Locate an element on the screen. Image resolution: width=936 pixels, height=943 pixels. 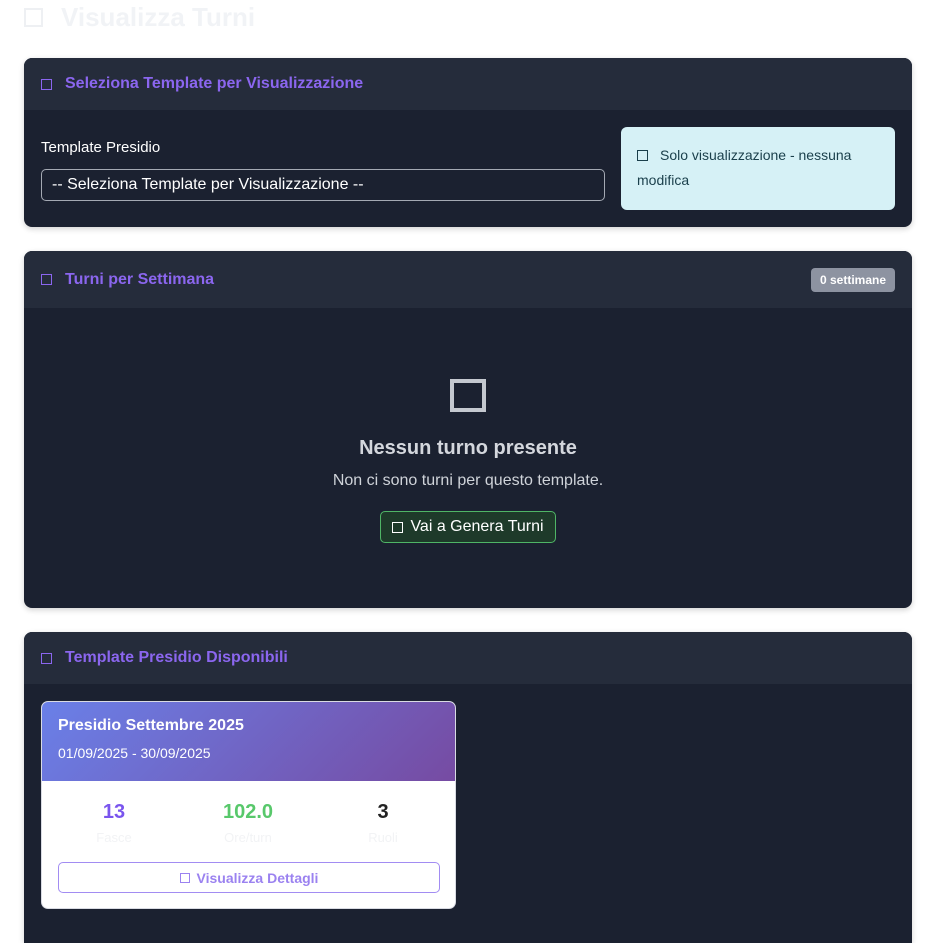
view-details-label: Visualizza Dettagli is located at coordinates (257, 877).